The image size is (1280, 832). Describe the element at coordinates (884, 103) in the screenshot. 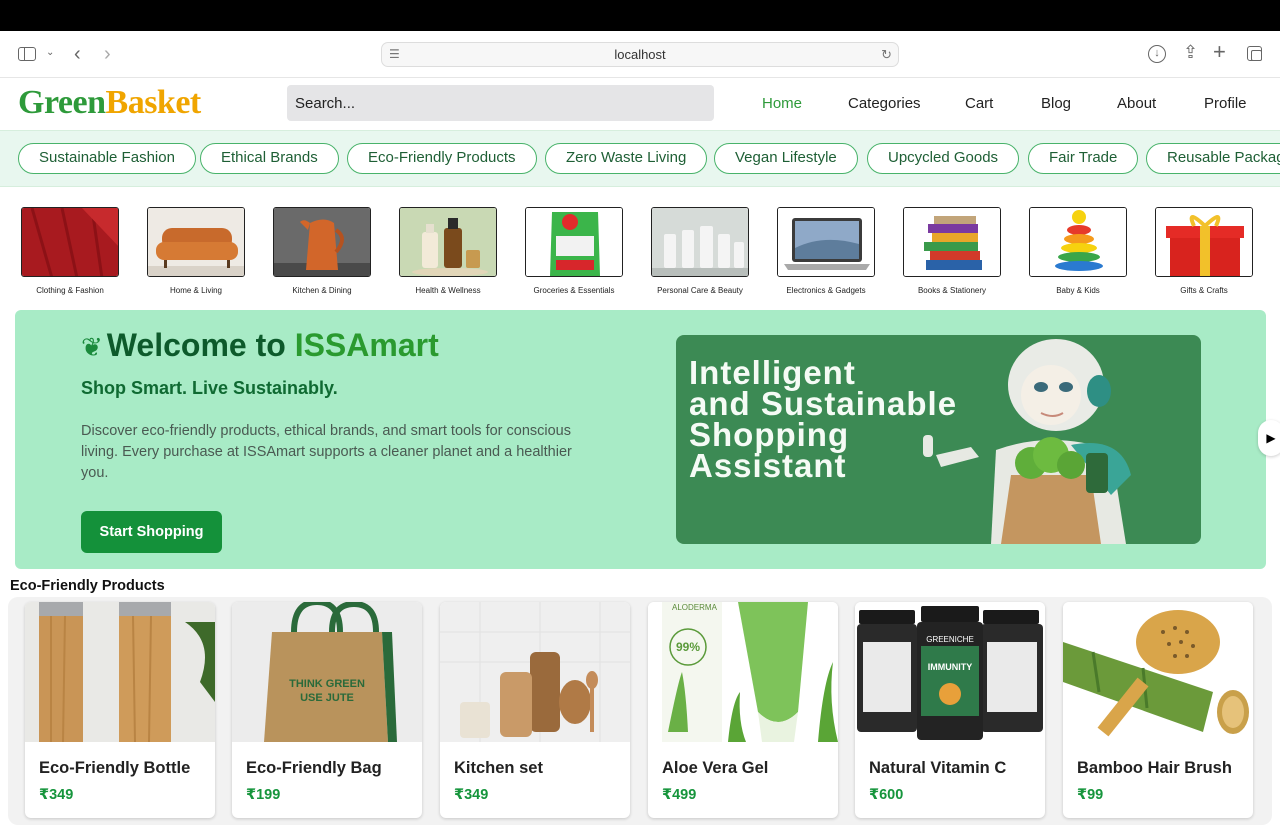

I see `nav-categories: Categories` at that location.